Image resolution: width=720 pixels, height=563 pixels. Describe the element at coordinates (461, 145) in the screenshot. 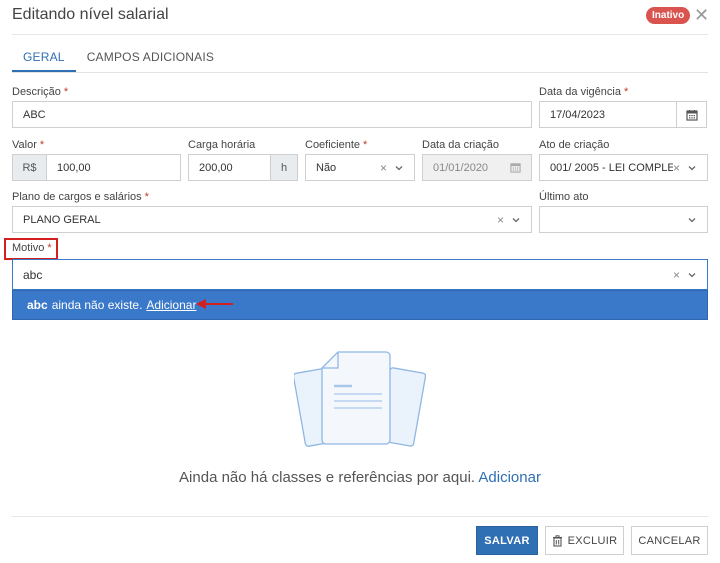

I see `data-criacao-label: Data da criação` at that location.